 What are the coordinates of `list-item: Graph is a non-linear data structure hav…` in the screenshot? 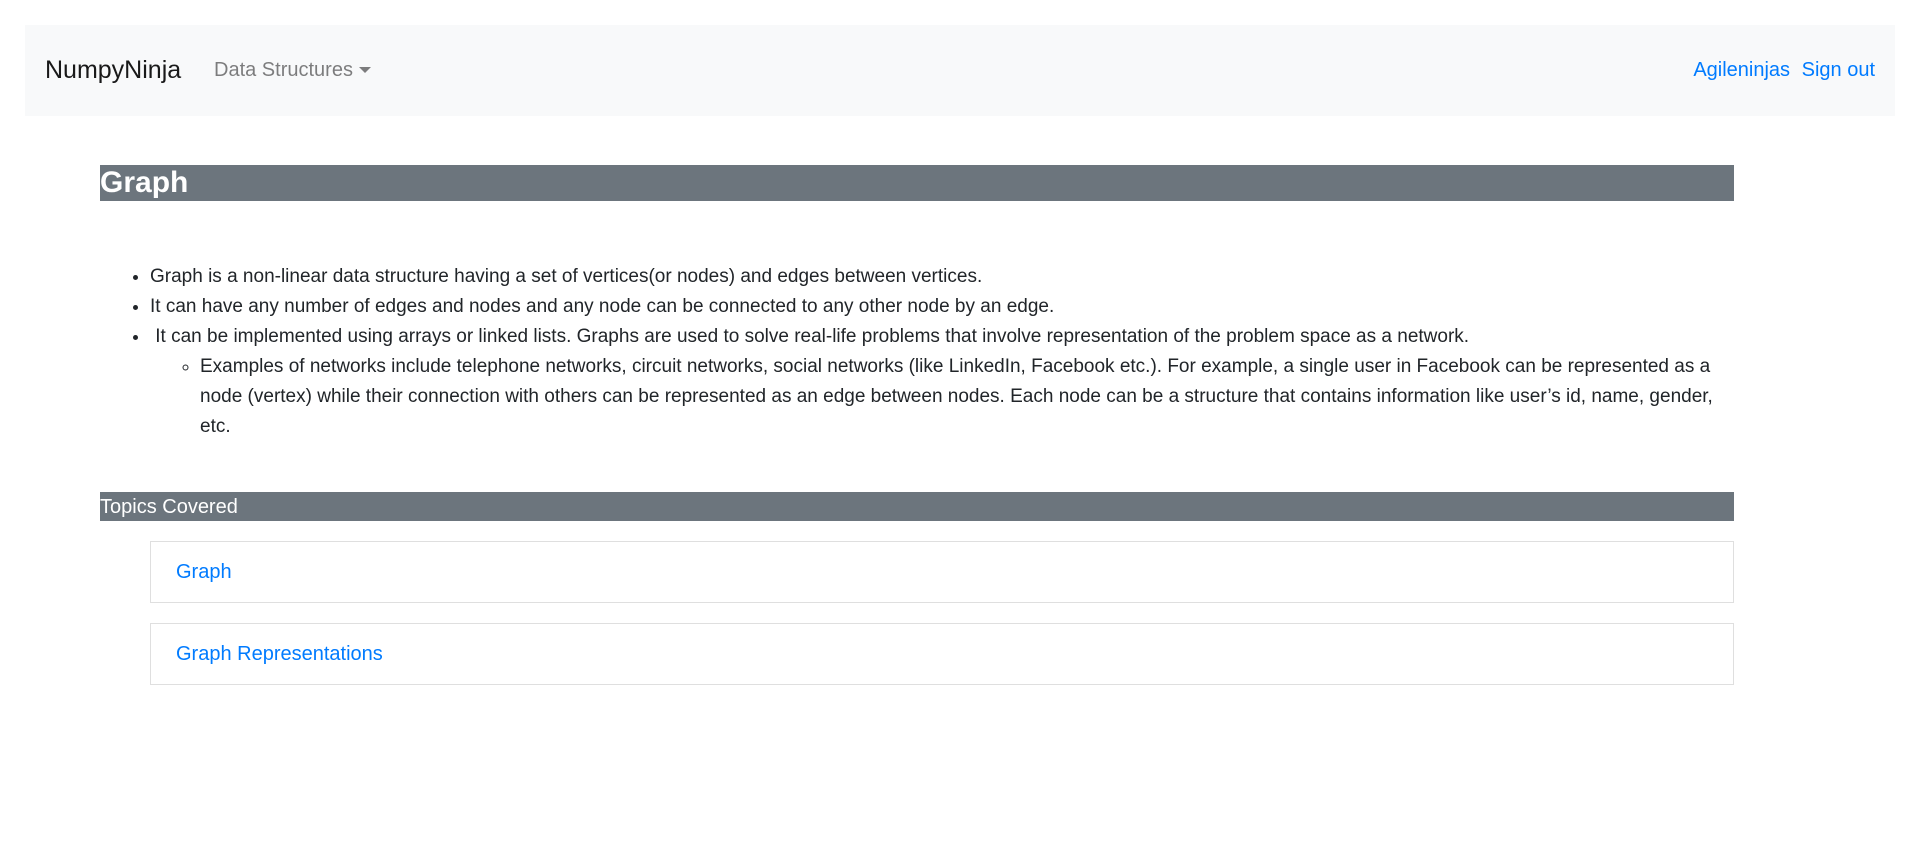 It's located at (942, 277).